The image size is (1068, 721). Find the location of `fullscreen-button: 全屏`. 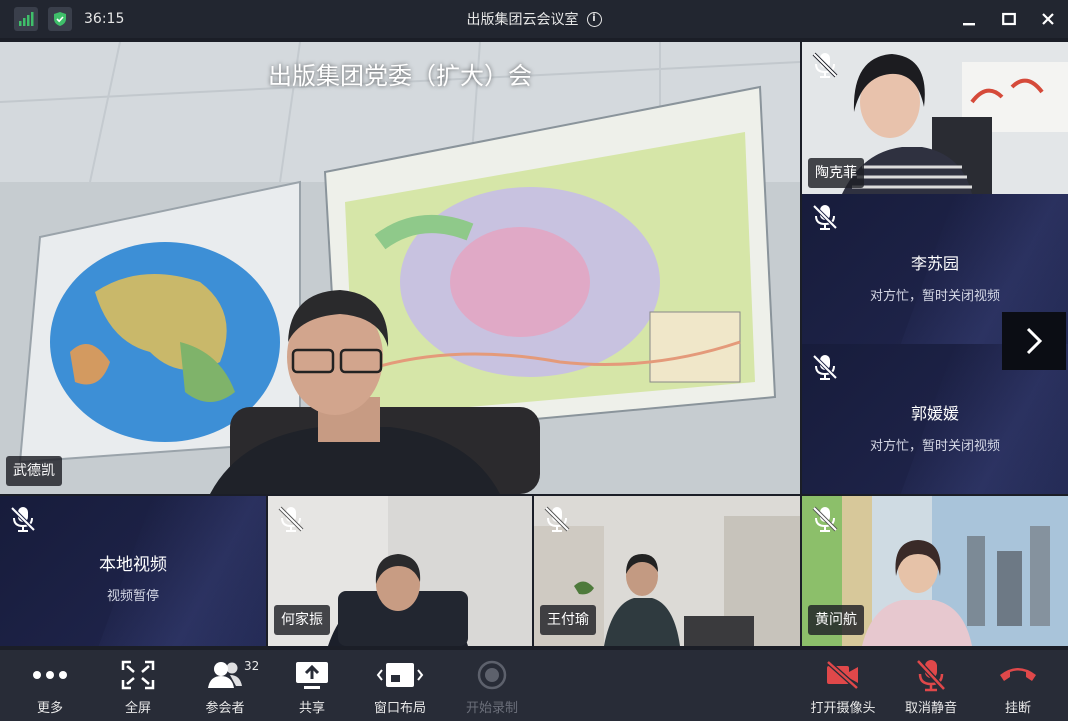

fullscreen-button: 全屏 is located at coordinates (138, 685).